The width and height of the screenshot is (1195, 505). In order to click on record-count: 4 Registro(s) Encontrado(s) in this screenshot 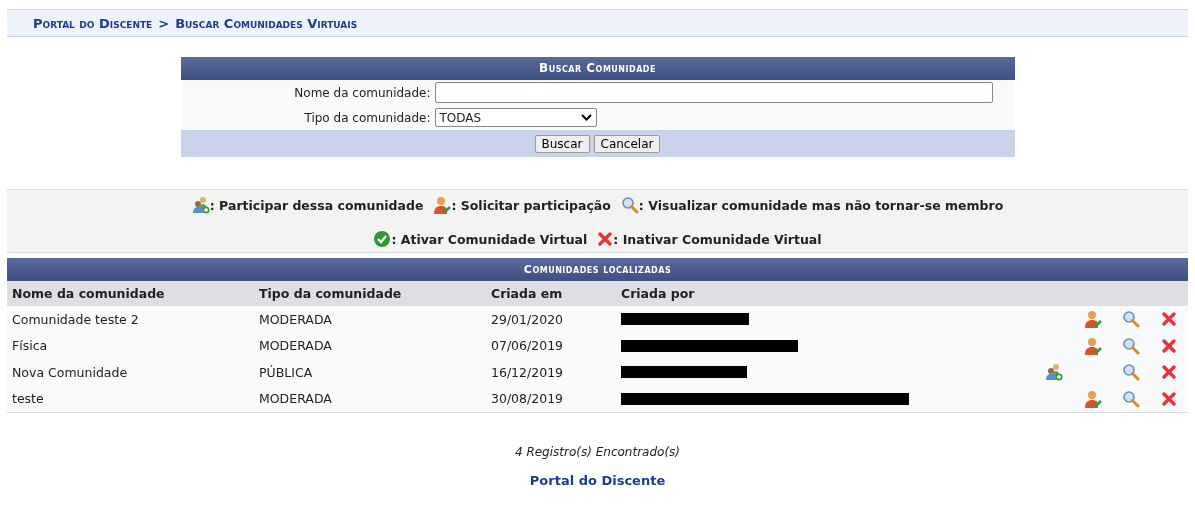, I will do `click(597, 452)`.